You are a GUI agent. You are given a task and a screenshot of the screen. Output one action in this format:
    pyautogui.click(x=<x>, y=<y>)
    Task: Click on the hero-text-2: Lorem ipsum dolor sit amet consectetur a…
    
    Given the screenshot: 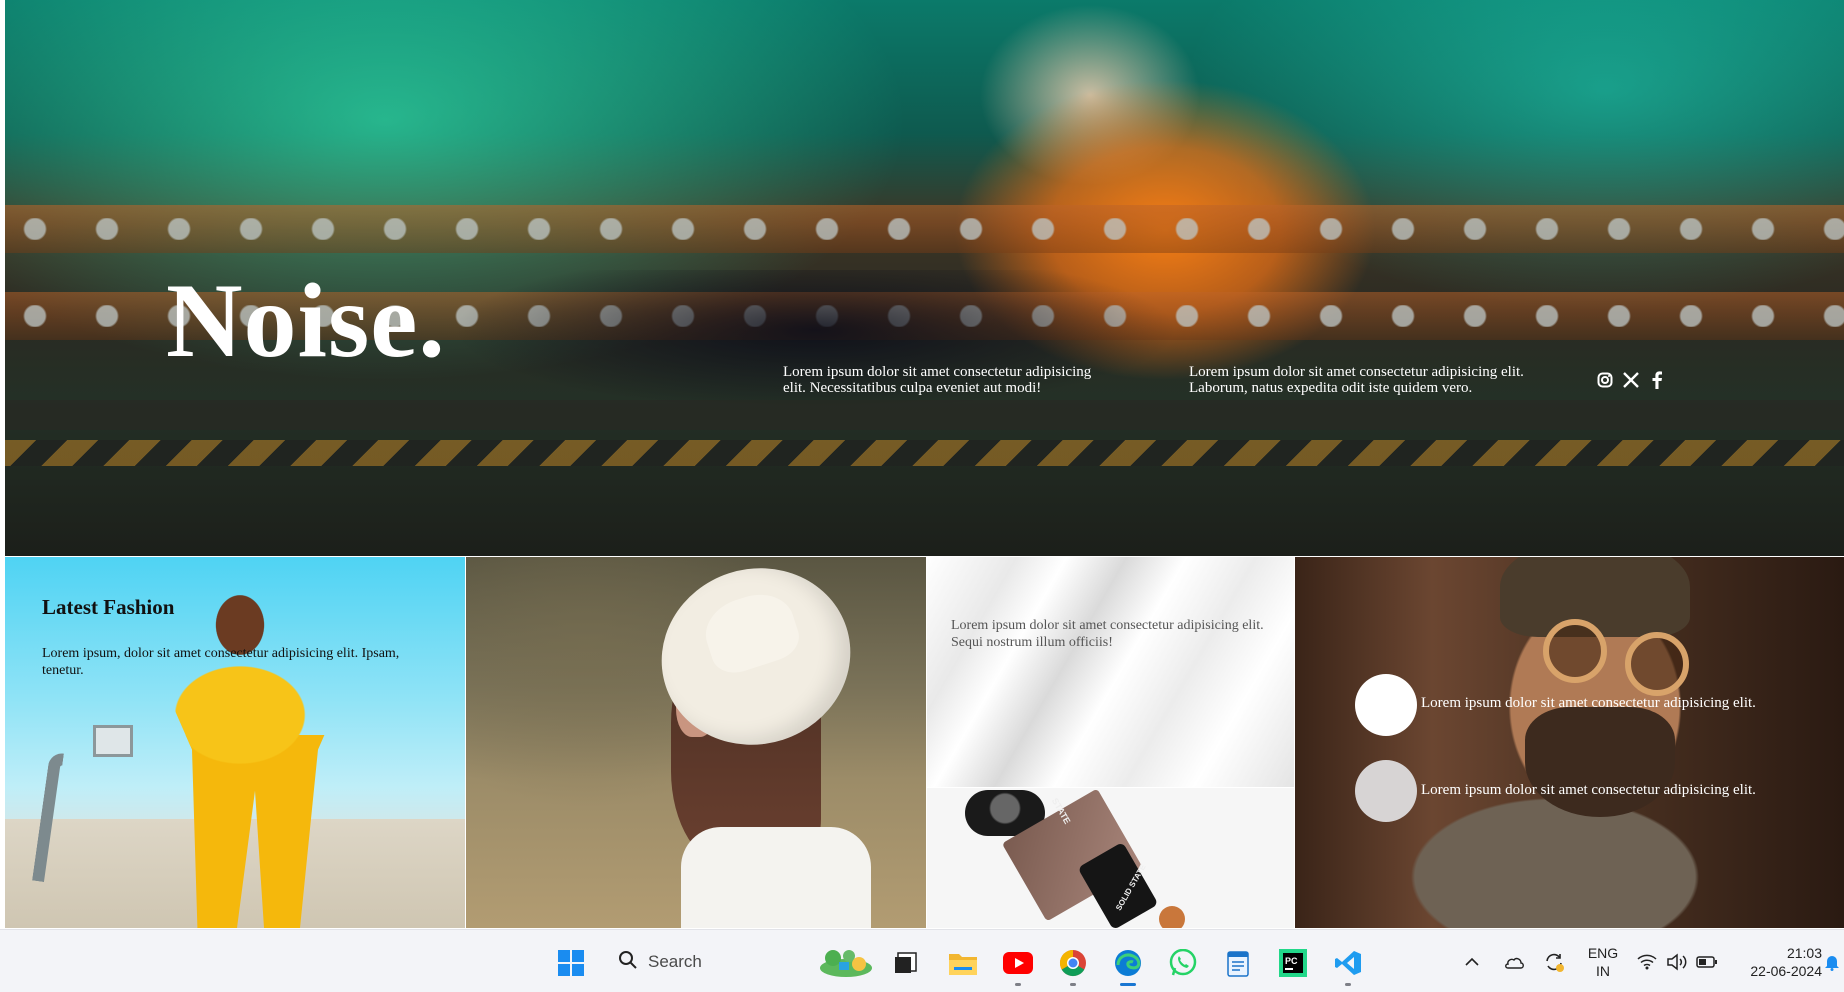 What is the action you would take?
    pyautogui.click(x=1356, y=380)
    